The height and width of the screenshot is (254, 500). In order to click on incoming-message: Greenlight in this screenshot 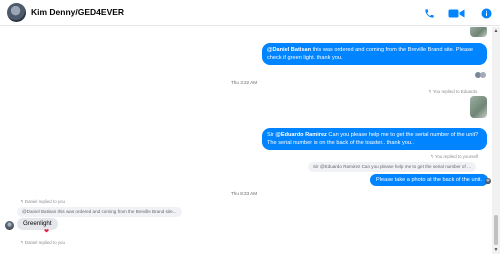, I will do `click(37, 224)`.